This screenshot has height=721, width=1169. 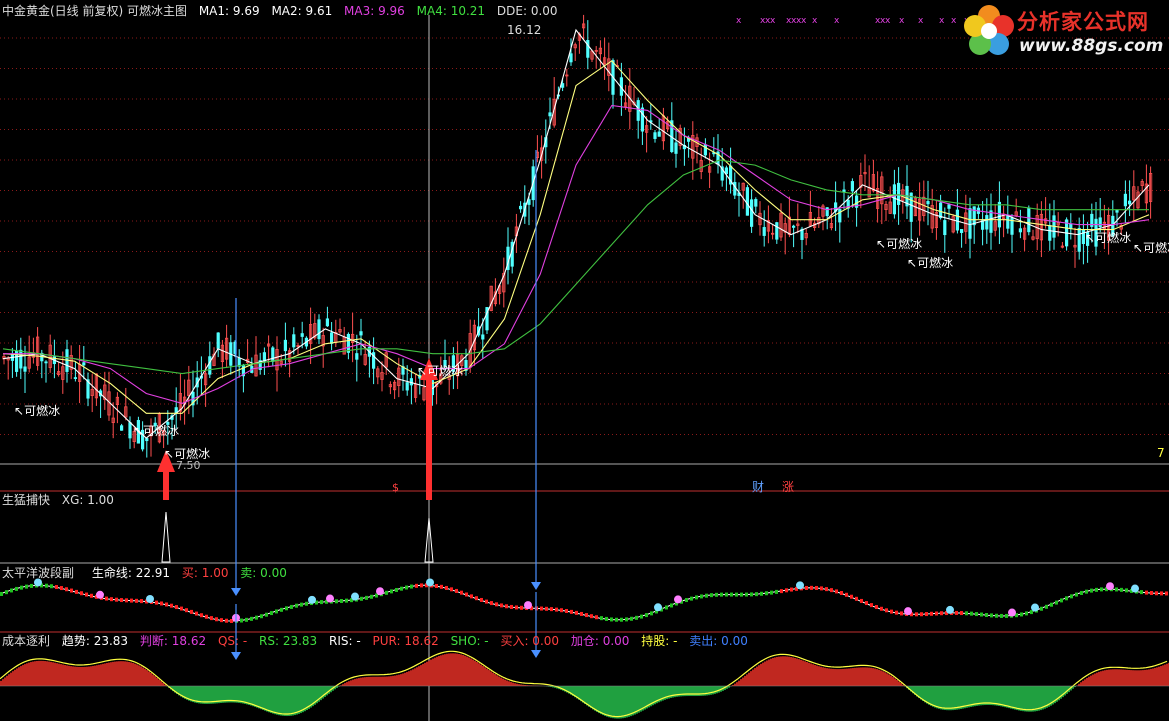 I want to click on cai-marker: 财, so click(x=758, y=487).